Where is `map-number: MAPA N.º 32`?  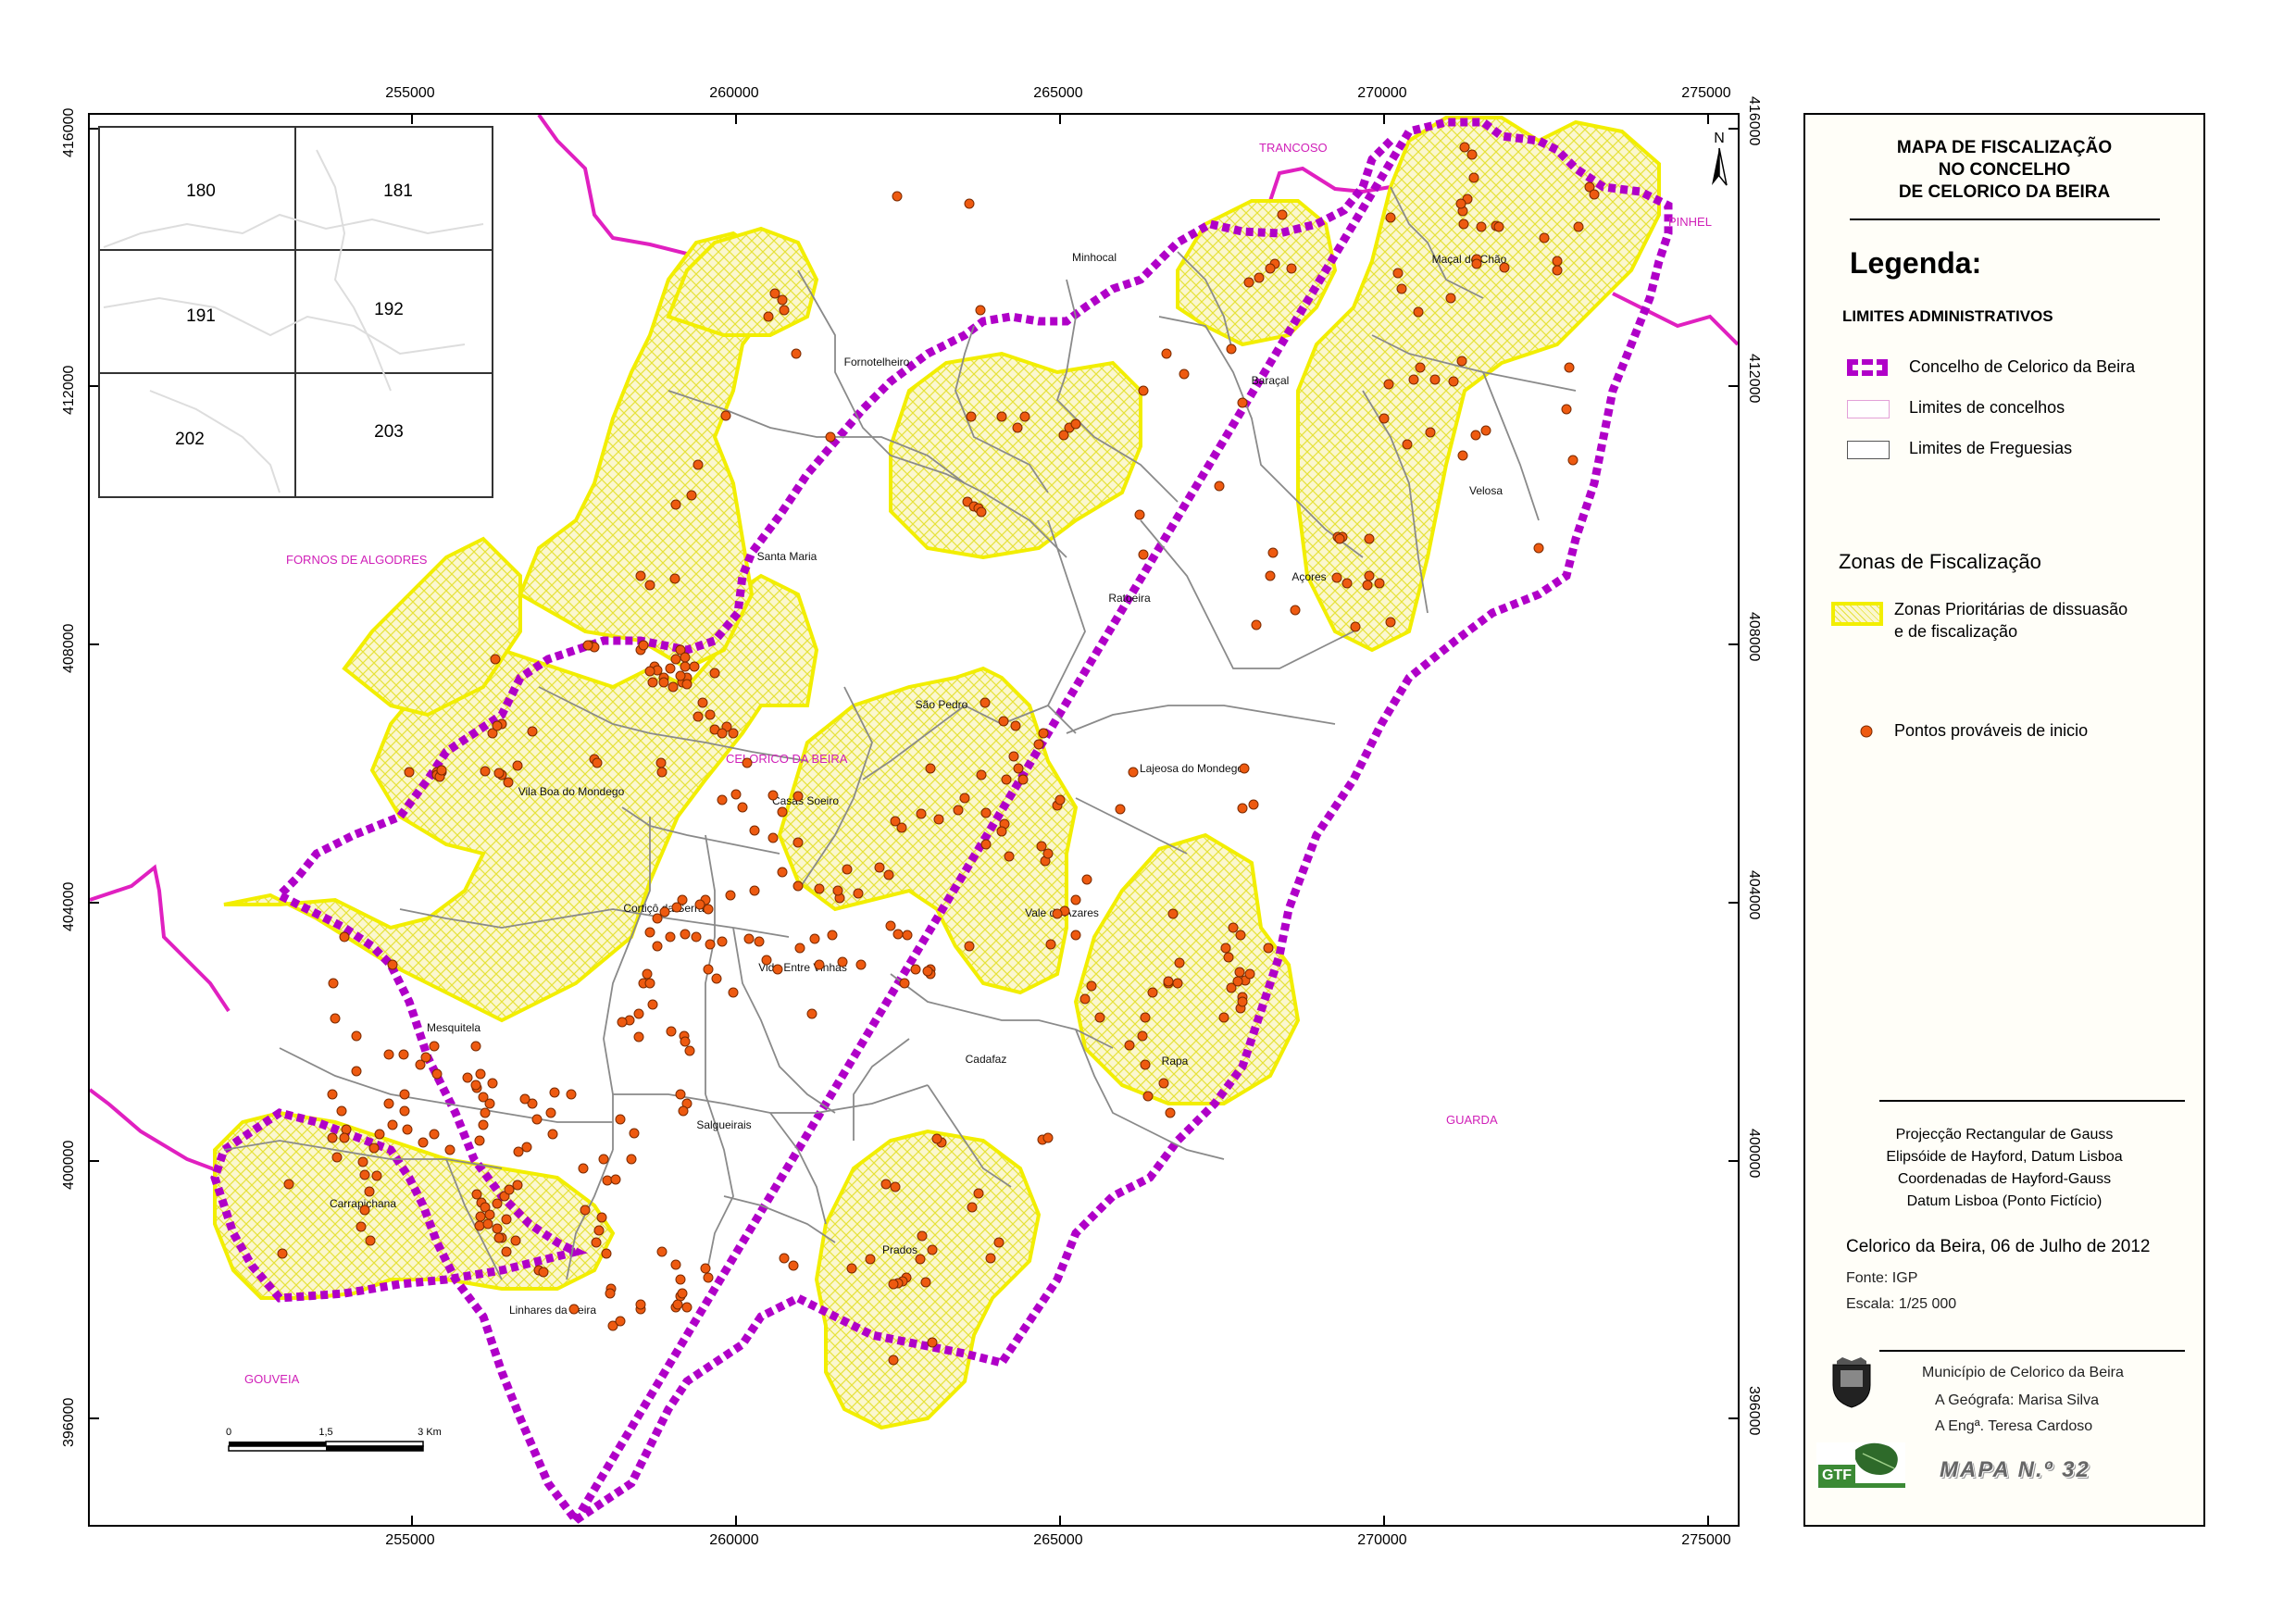
map-number: MAPA N.º 32 is located at coordinates (2015, 1470).